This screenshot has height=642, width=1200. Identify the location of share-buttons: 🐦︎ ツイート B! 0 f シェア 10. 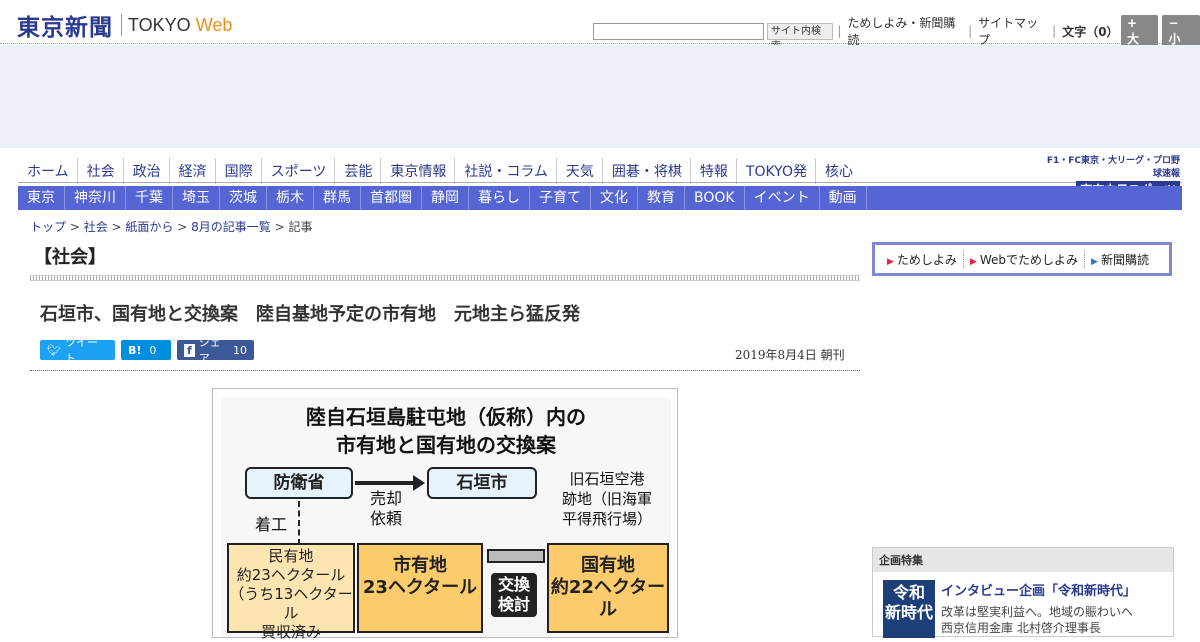
(150, 350).